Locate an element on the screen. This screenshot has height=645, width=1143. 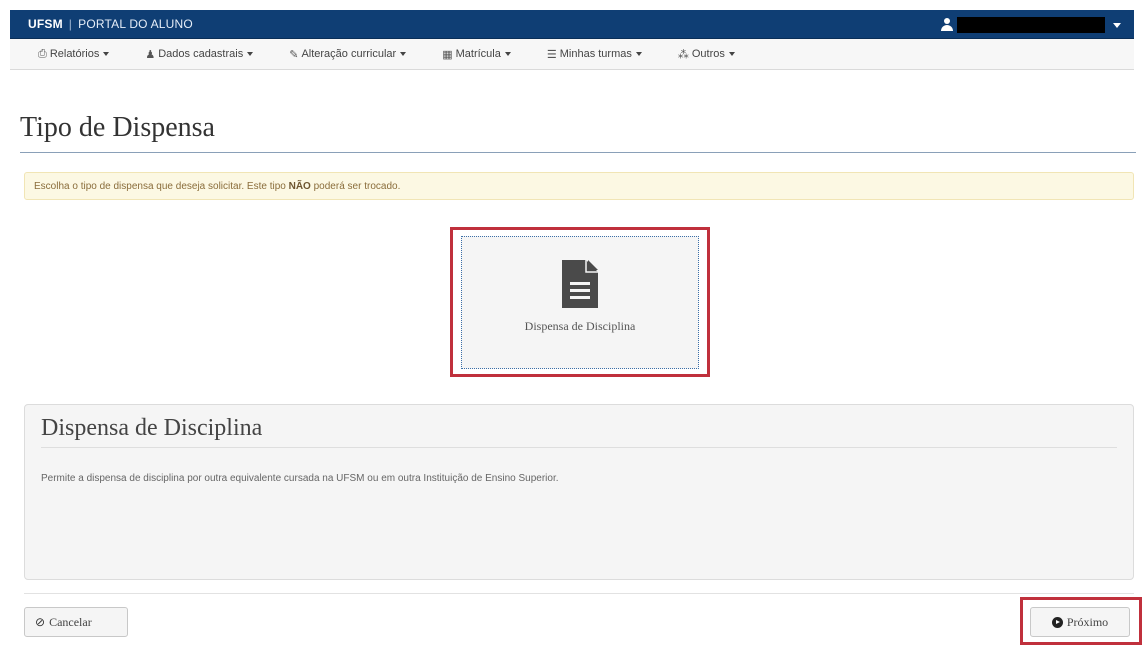
cancel-button: ⊘ Cancelar is located at coordinates (76, 622).